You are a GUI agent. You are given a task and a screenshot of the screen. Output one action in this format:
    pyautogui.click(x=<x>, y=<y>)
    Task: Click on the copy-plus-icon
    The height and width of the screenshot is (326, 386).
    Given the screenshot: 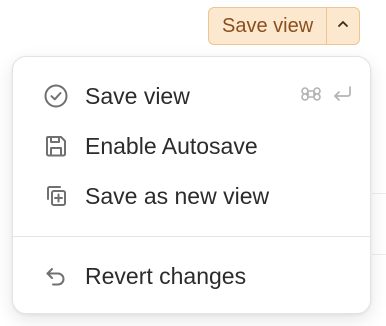 What is the action you would take?
    pyautogui.click(x=56, y=196)
    